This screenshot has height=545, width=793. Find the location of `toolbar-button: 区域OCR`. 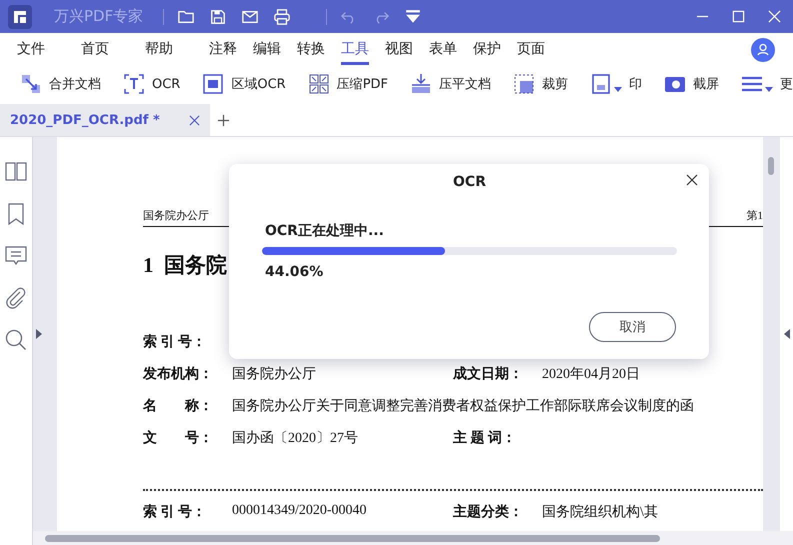

toolbar-button: 区域OCR is located at coordinates (244, 84).